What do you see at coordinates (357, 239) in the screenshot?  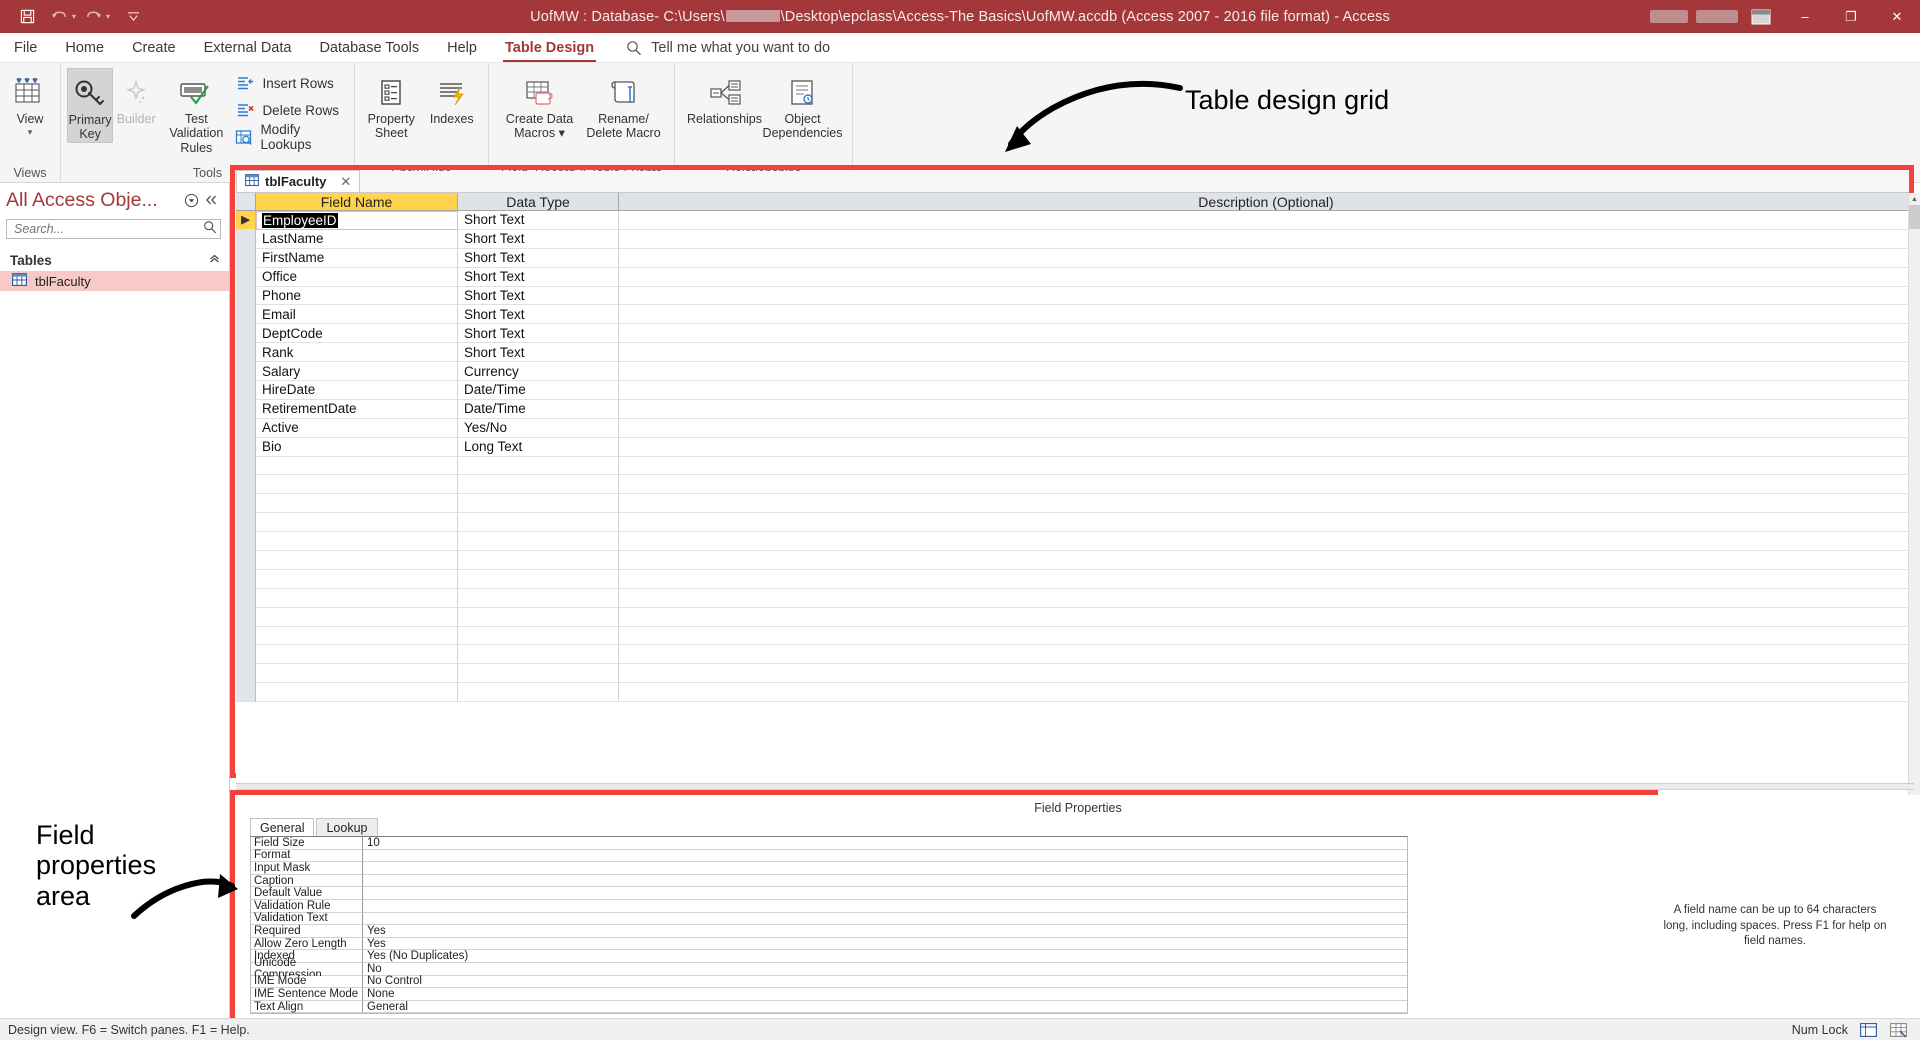 I see `cell-field-name: LastName` at bounding box center [357, 239].